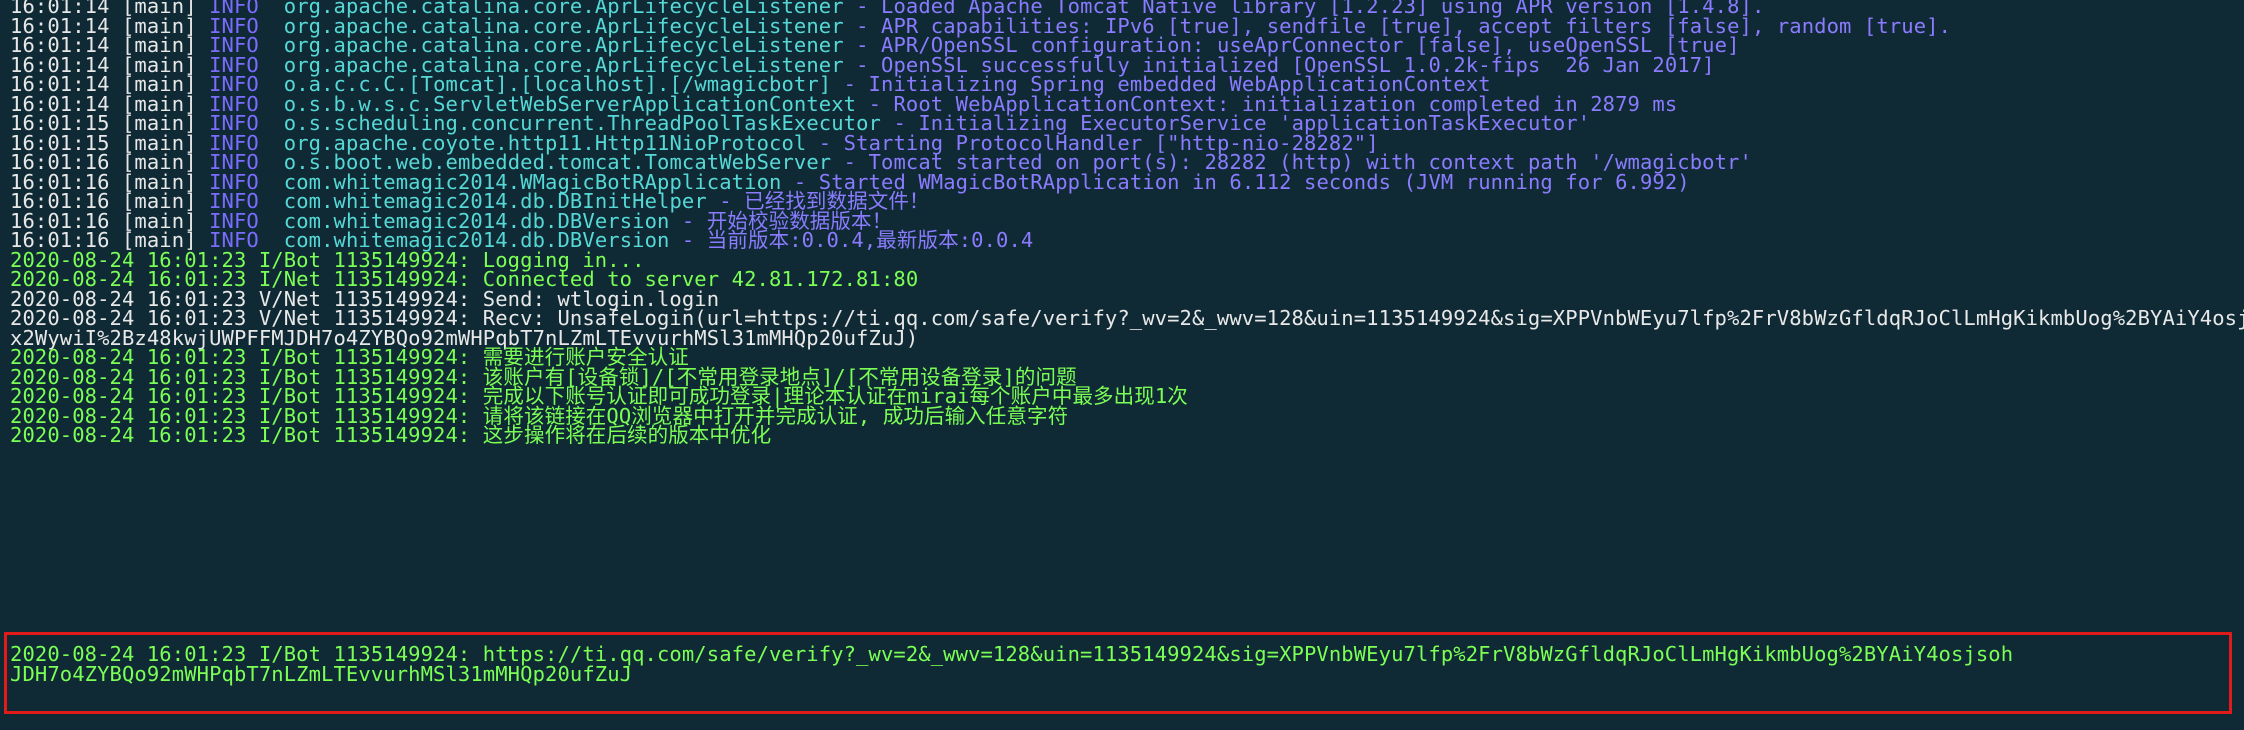 The width and height of the screenshot is (2244, 730). I want to click on log-message: - 当前版本:0.0.4,最新版本:0.0.4, so click(857, 240).